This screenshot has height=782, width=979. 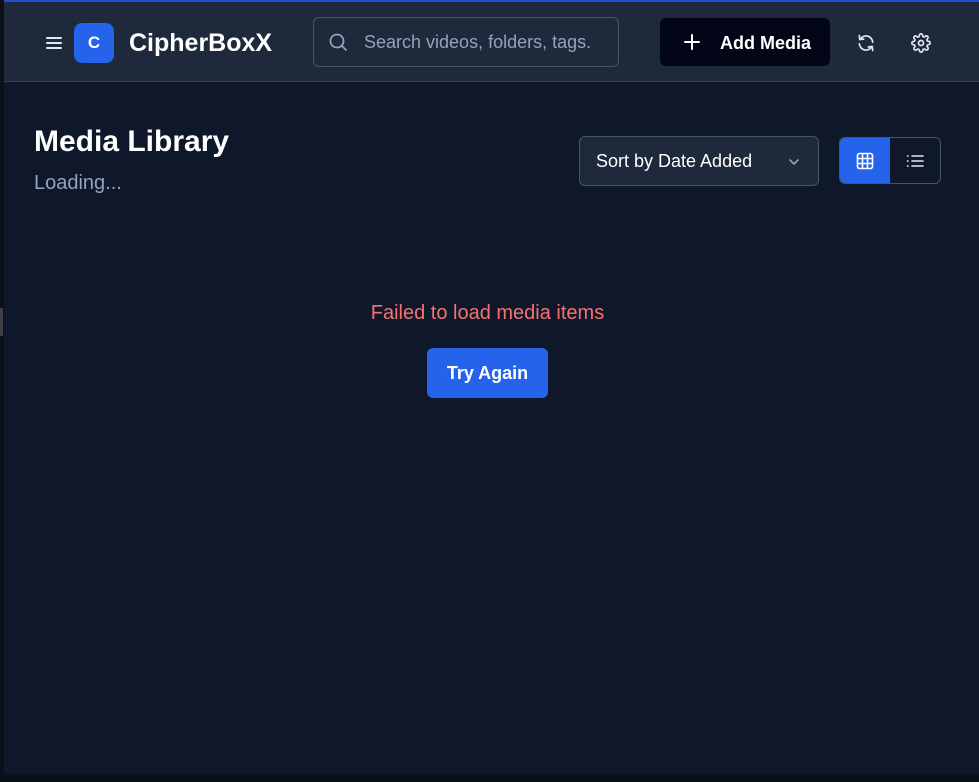 I want to click on app-title: CipherBoxX, so click(x=201, y=43).